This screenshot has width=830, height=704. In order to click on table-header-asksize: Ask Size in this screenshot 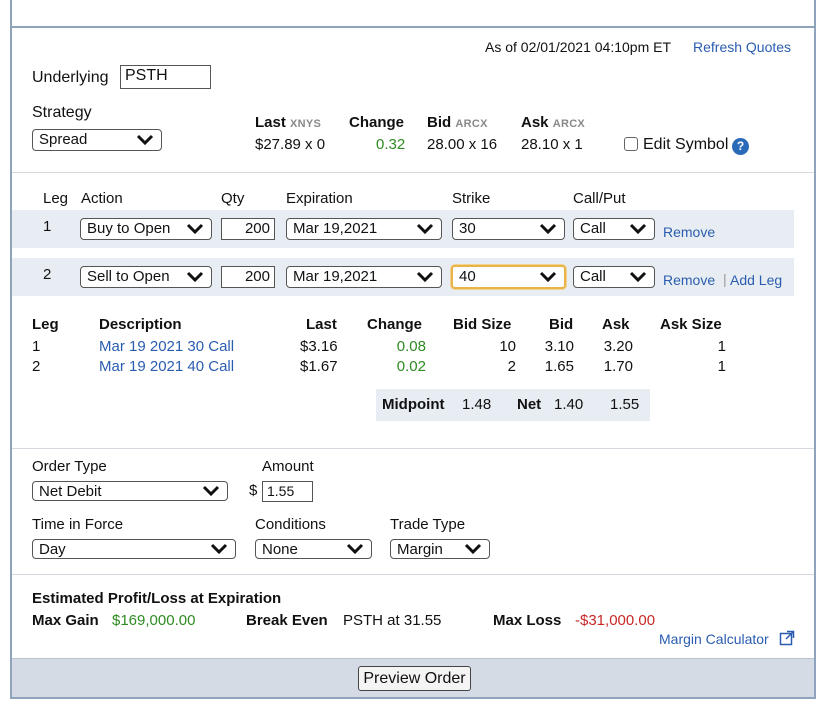, I will do `click(691, 324)`.